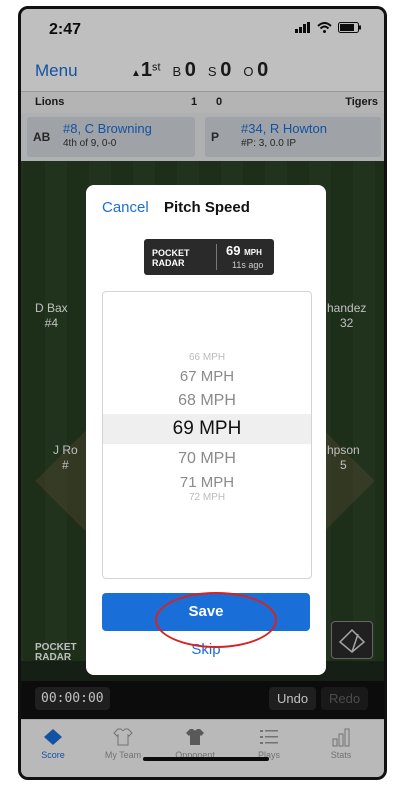  I want to click on picker-option: 71 MPH, so click(207, 482).